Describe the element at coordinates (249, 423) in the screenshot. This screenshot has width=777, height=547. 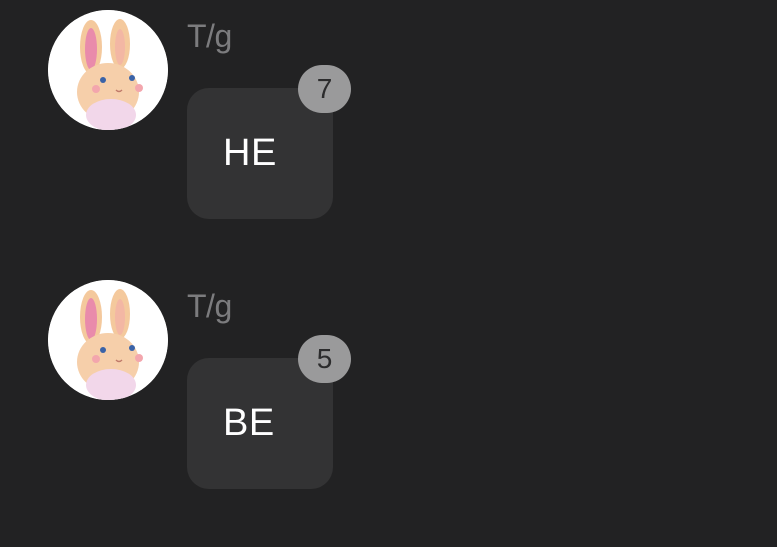
I see `message-text: BE` at that location.